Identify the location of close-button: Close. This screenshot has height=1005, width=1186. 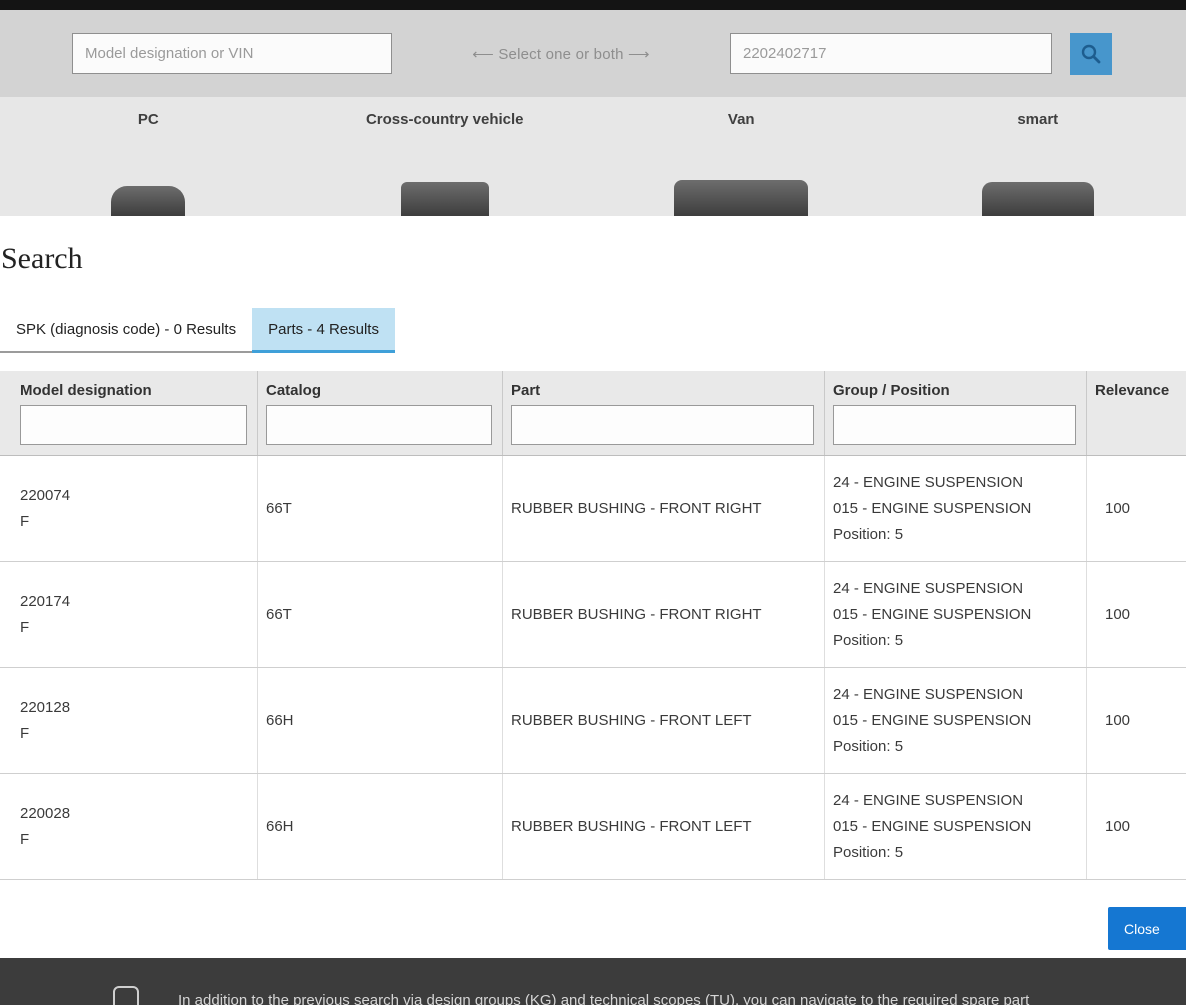
(1147, 928).